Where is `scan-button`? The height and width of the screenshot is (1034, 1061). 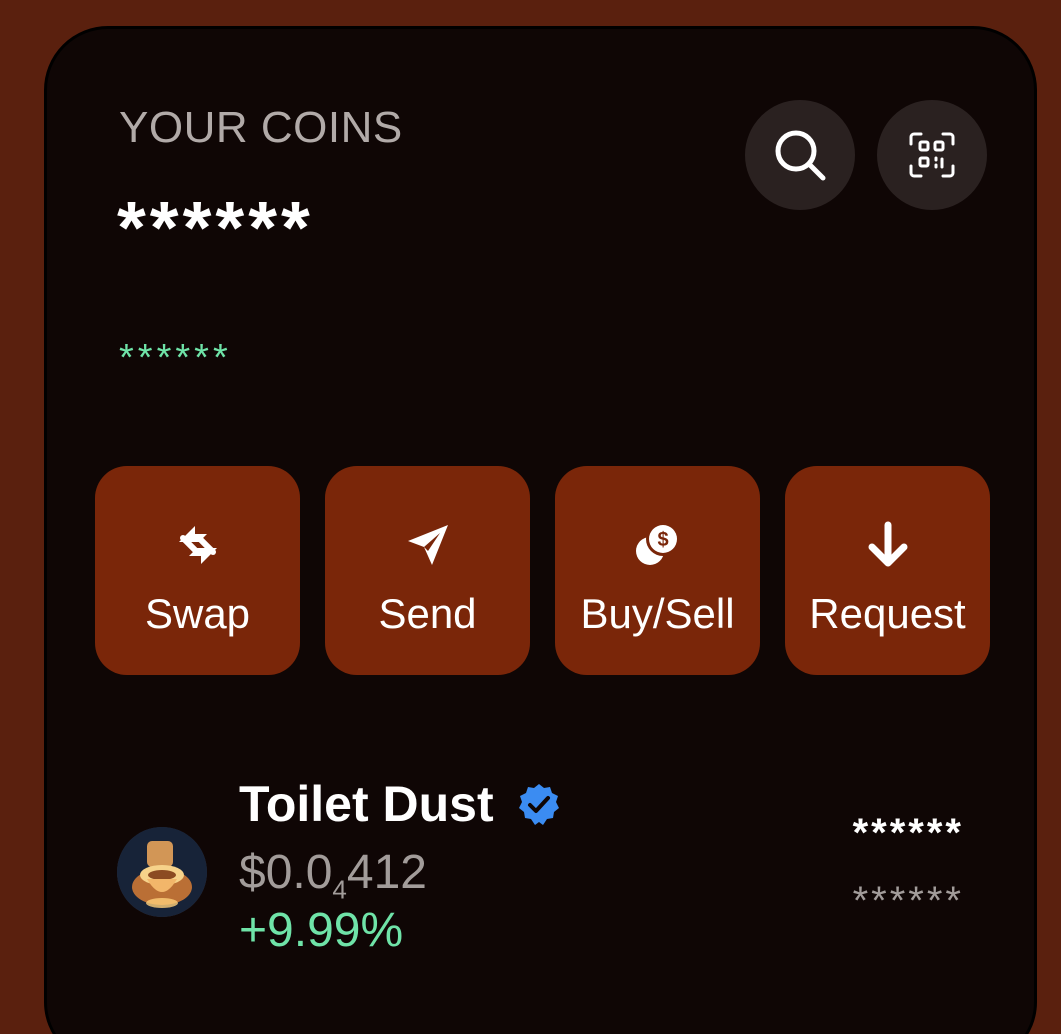
scan-button is located at coordinates (932, 155).